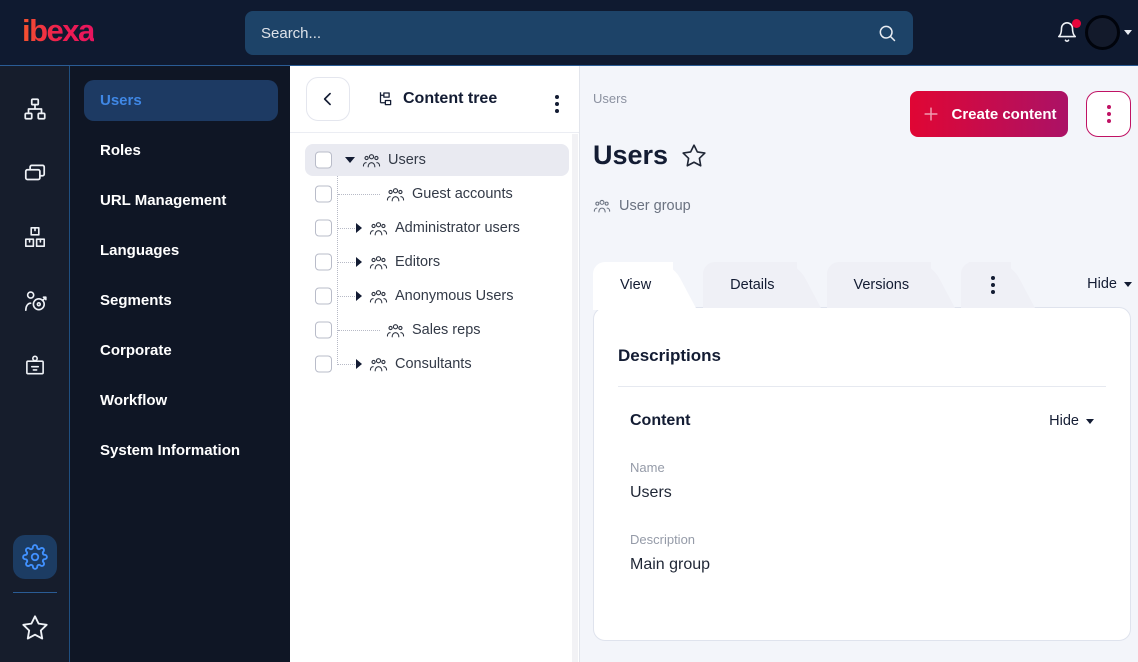  Describe the element at coordinates (1071, 421) in the screenshot. I see `hide-section-toggle: Hide` at that location.